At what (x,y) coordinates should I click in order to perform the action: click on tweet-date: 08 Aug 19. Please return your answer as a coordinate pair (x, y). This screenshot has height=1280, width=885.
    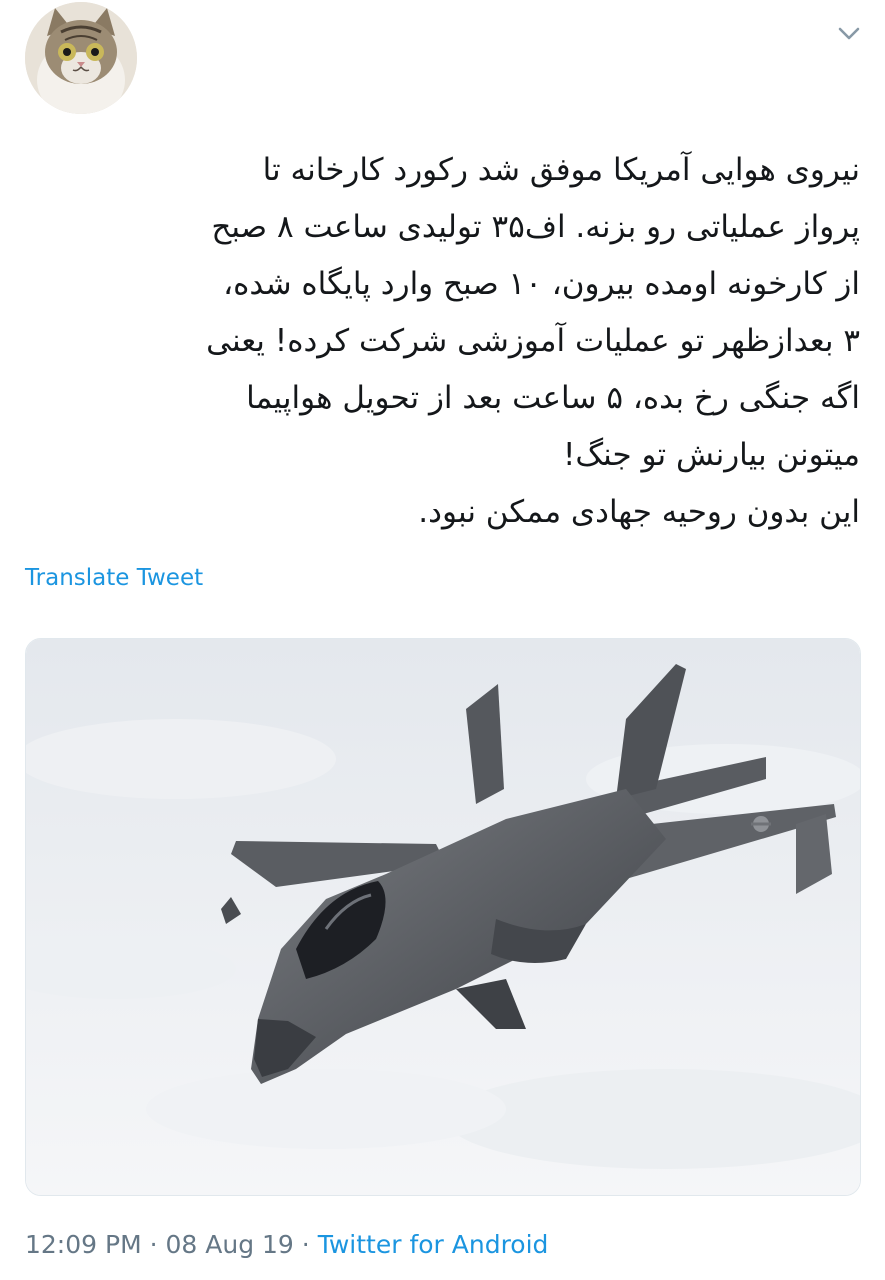
    Looking at the image, I should click on (230, 1244).